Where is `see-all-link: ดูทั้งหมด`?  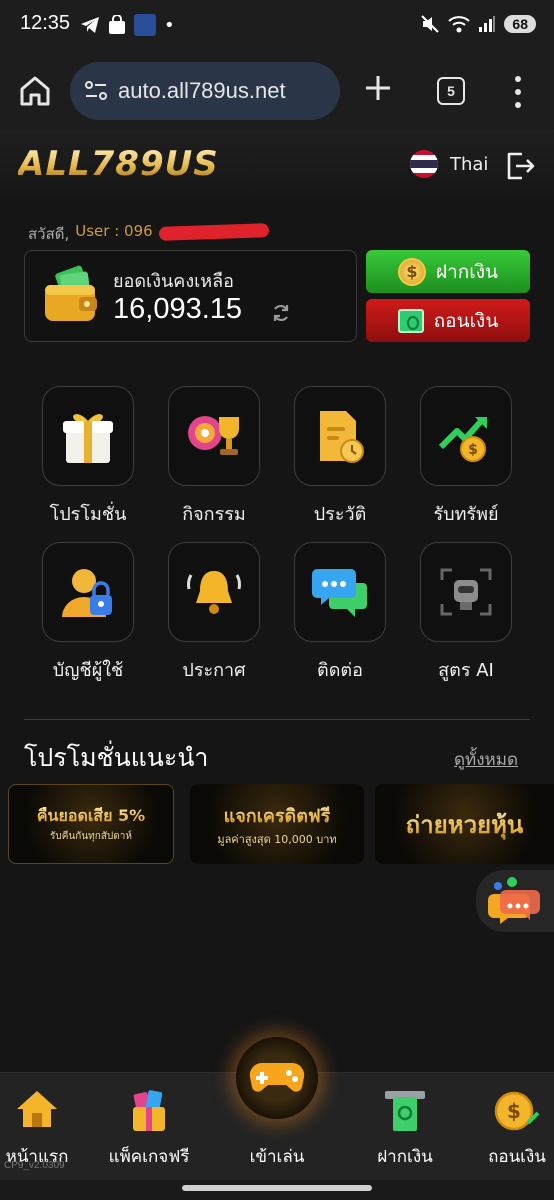
see-all-link: ดูทั้งหมด is located at coordinates (486, 759).